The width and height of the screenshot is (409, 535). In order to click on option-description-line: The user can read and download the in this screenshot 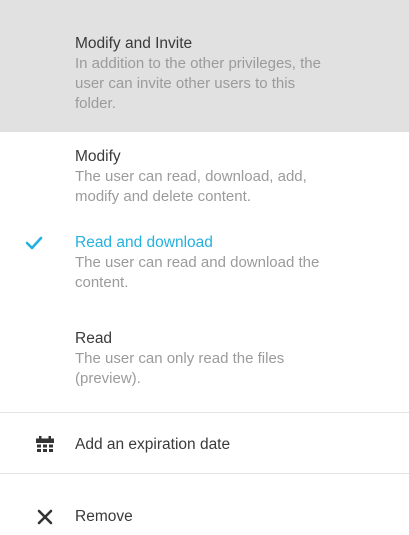, I will do `click(197, 262)`.